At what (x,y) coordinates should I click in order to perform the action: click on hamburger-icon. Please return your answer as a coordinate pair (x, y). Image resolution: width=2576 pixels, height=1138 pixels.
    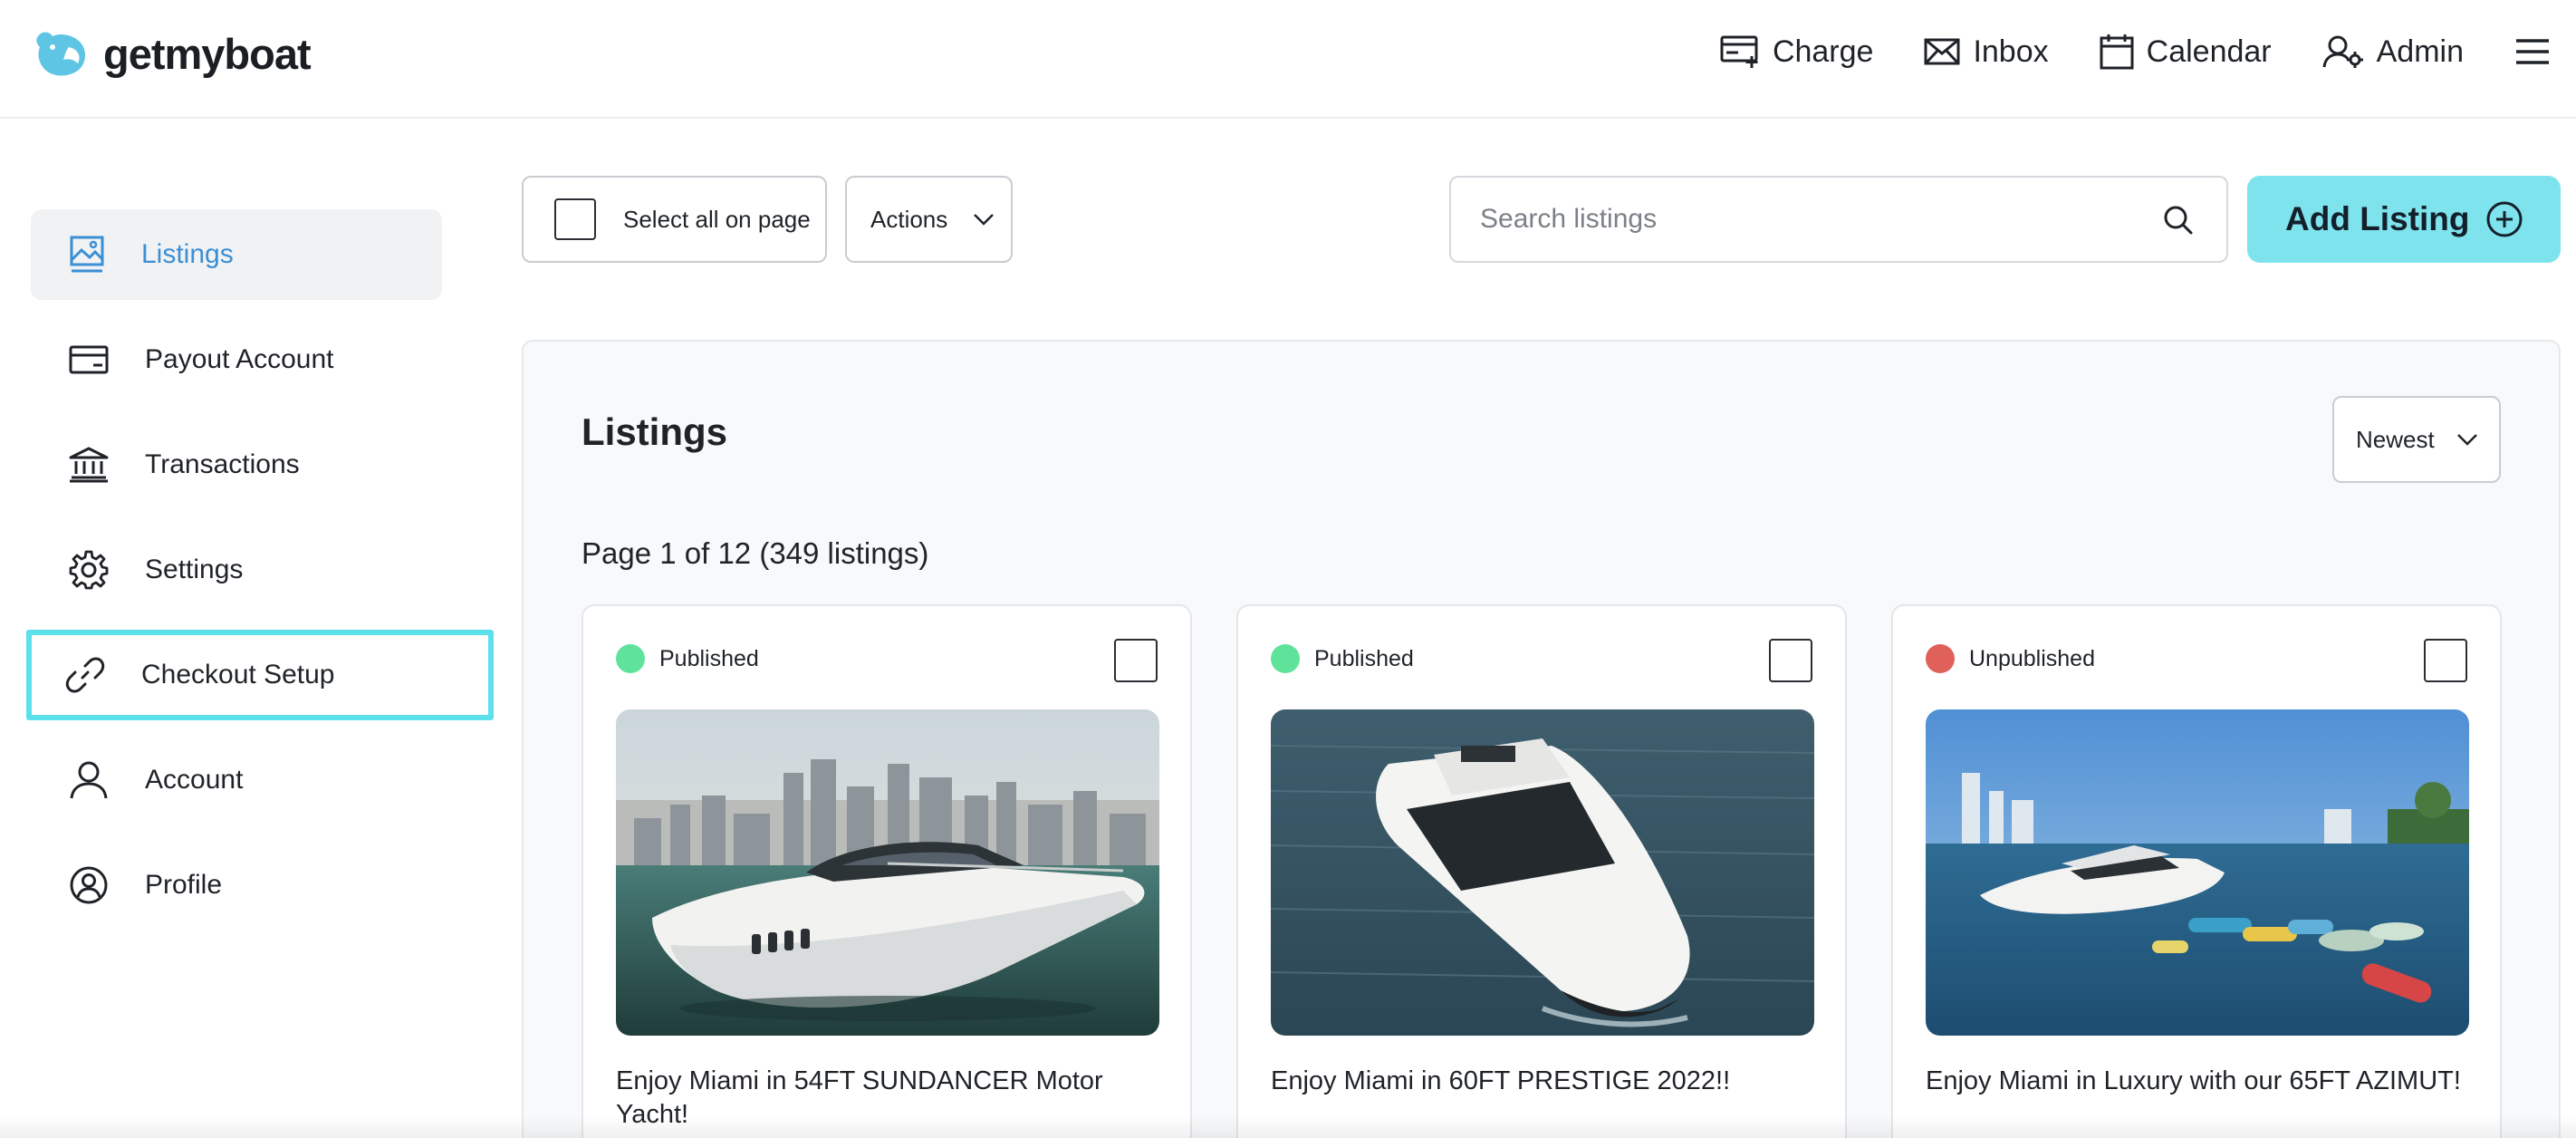
    Looking at the image, I should click on (2532, 51).